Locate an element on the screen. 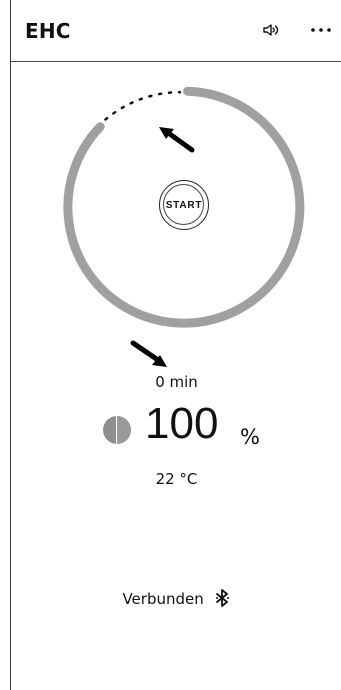 The image size is (341, 690). power-value: 100 is located at coordinates (182, 423).